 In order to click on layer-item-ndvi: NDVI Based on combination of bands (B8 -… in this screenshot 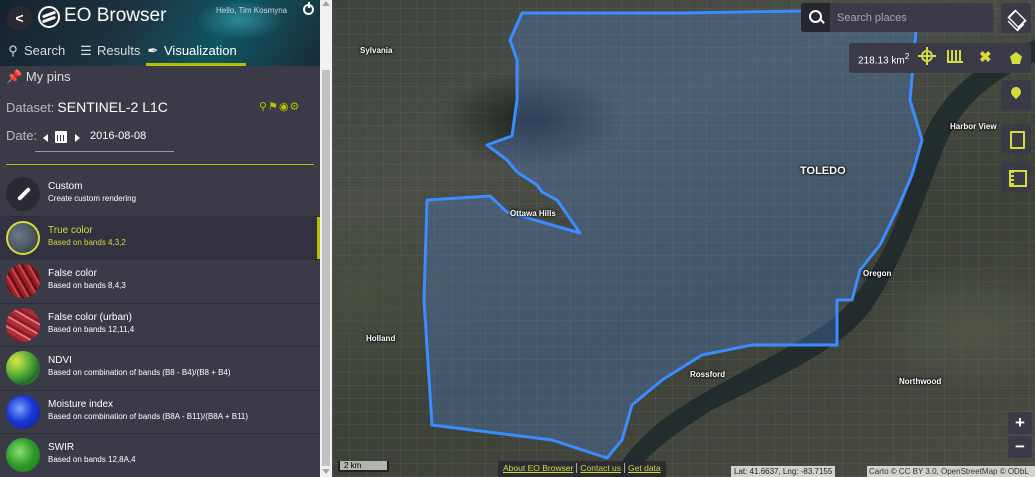, I will do `click(160, 369)`.